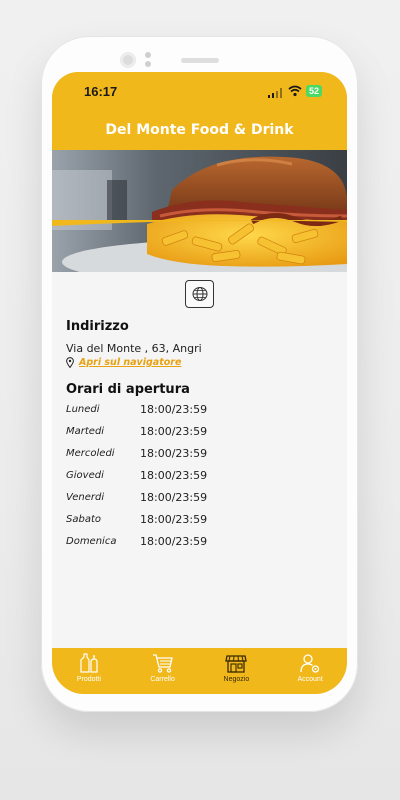 The height and width of the screenshot is (800, 400). Describe the element at coordinates (134, 348) in the screenshot. I see `store-address: Via del Monte , 63, Angri` at that location.